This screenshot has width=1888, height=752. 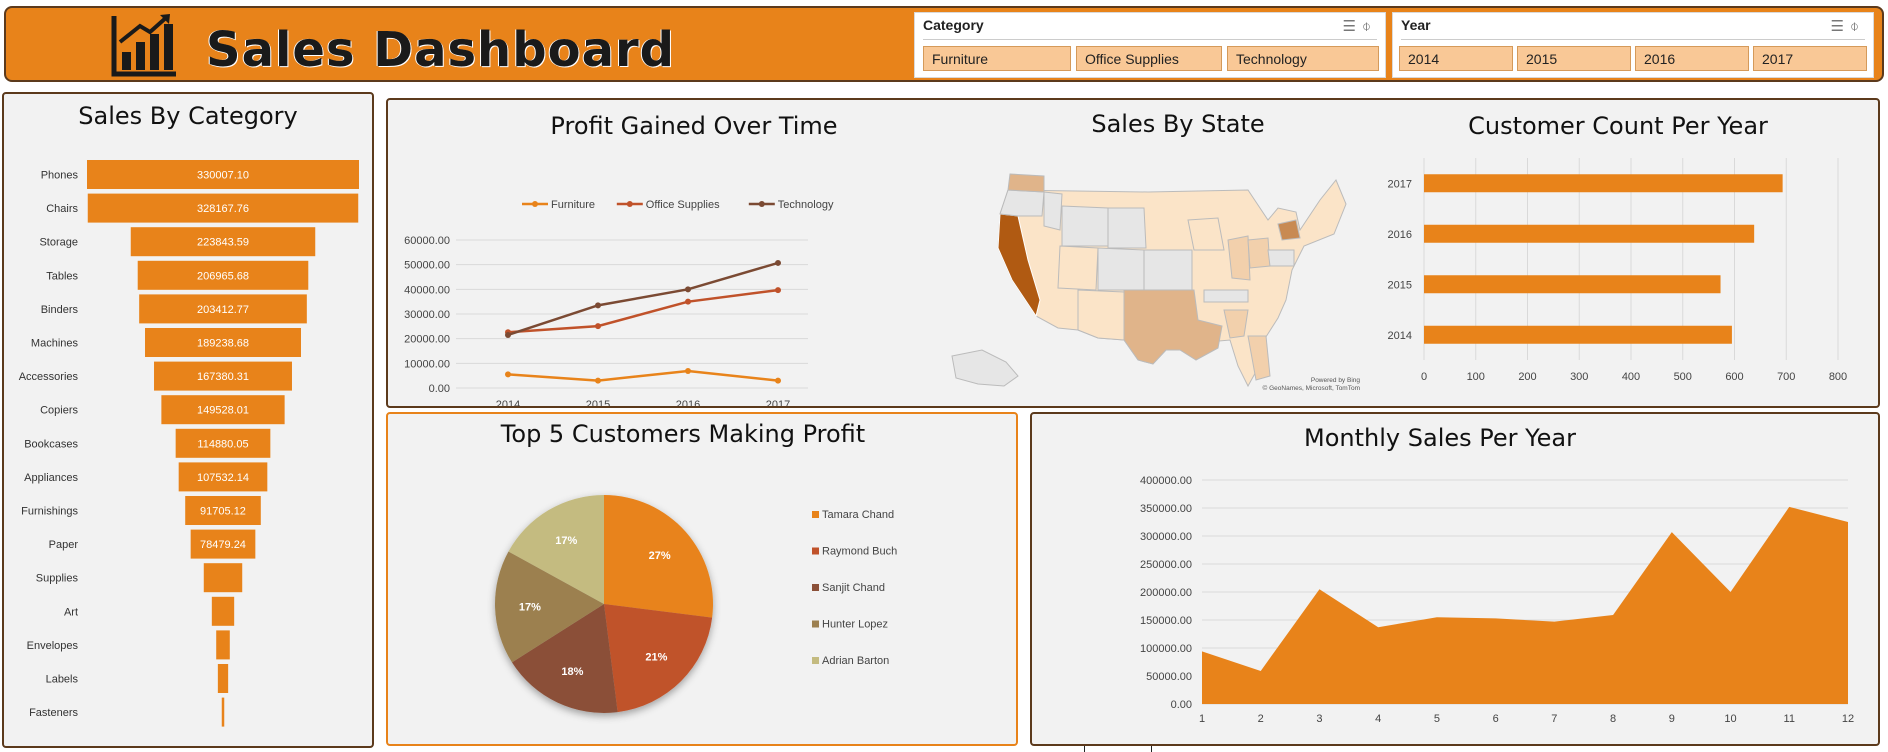 I want to click on series-line, so click(x=643, y=375).